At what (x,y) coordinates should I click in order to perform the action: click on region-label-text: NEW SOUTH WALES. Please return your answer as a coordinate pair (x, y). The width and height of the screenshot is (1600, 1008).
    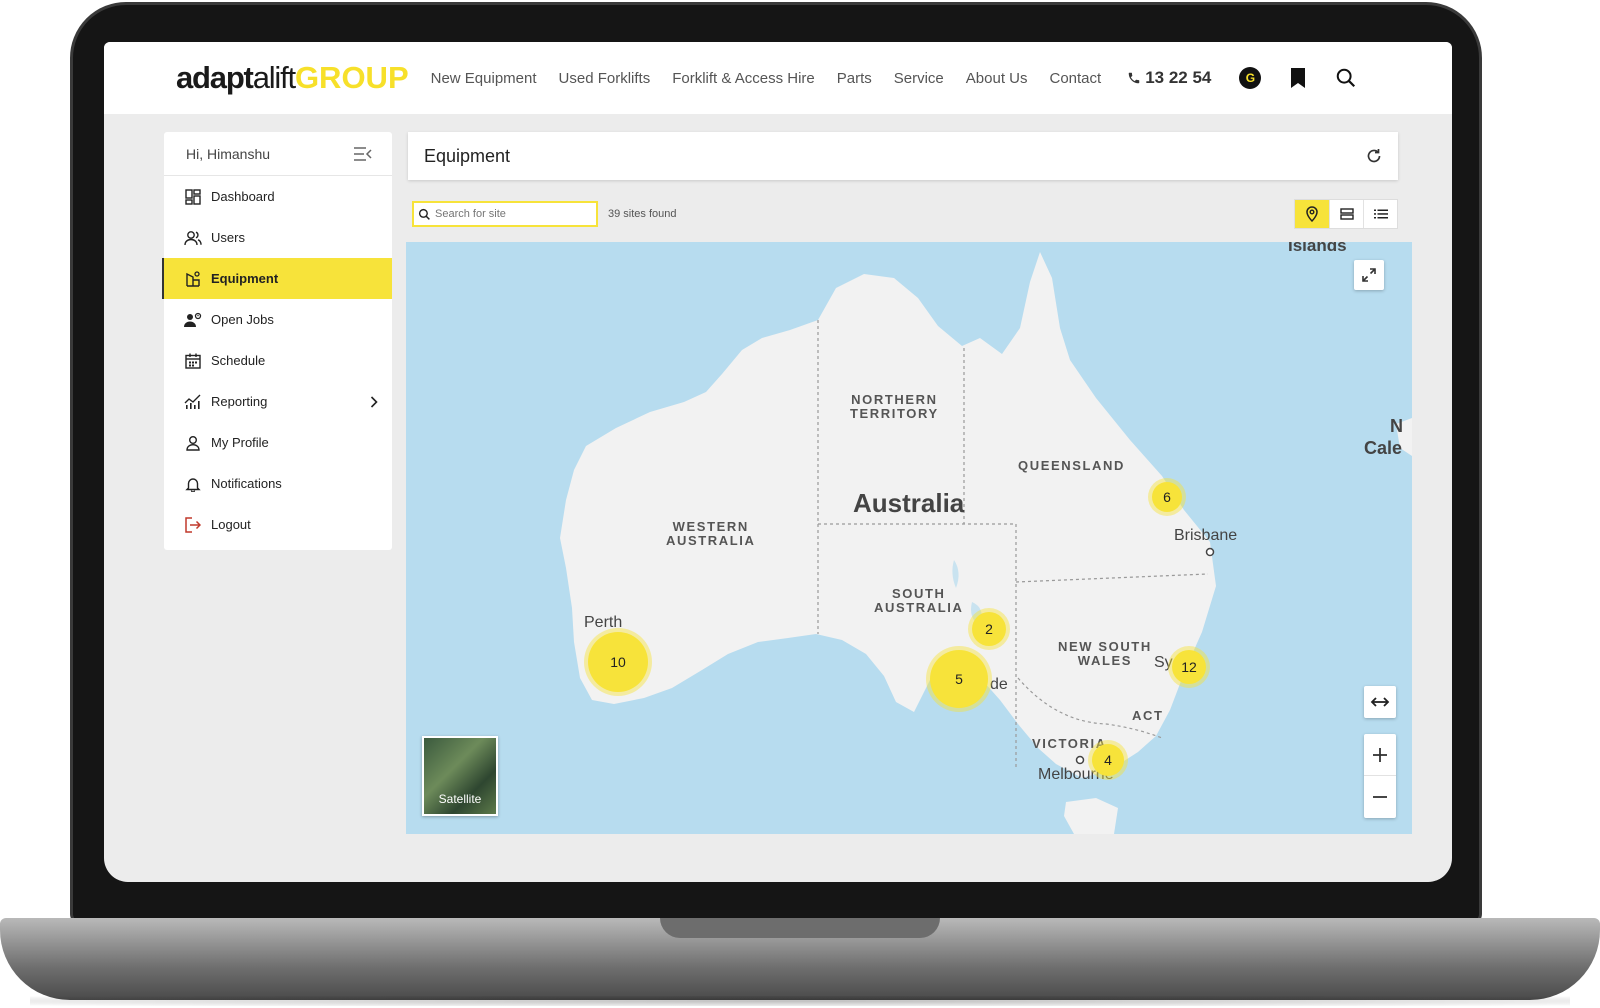
    Looking at the image, I should click on (1105, 653).